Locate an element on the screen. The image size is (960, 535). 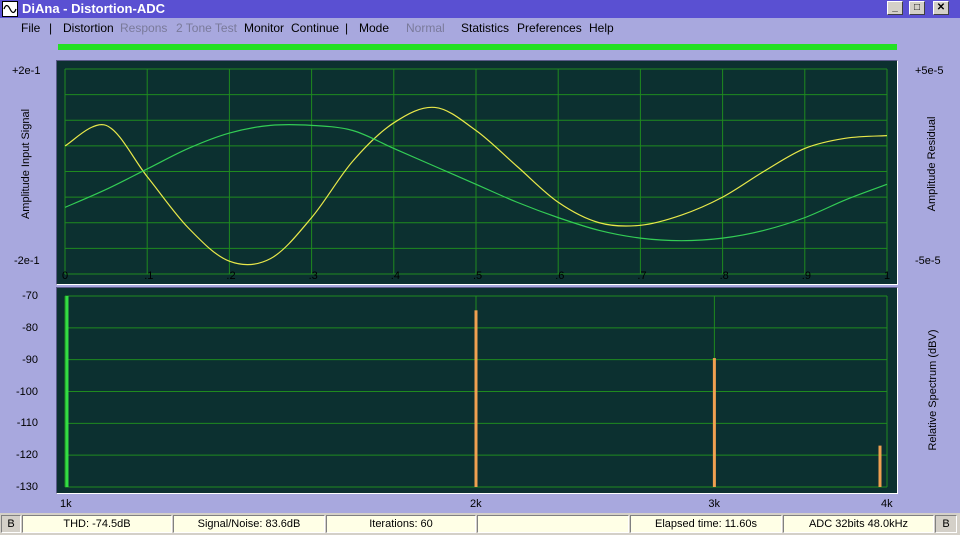
spectrum-y-tick-label: -120 is located at coordinates (26, 455).